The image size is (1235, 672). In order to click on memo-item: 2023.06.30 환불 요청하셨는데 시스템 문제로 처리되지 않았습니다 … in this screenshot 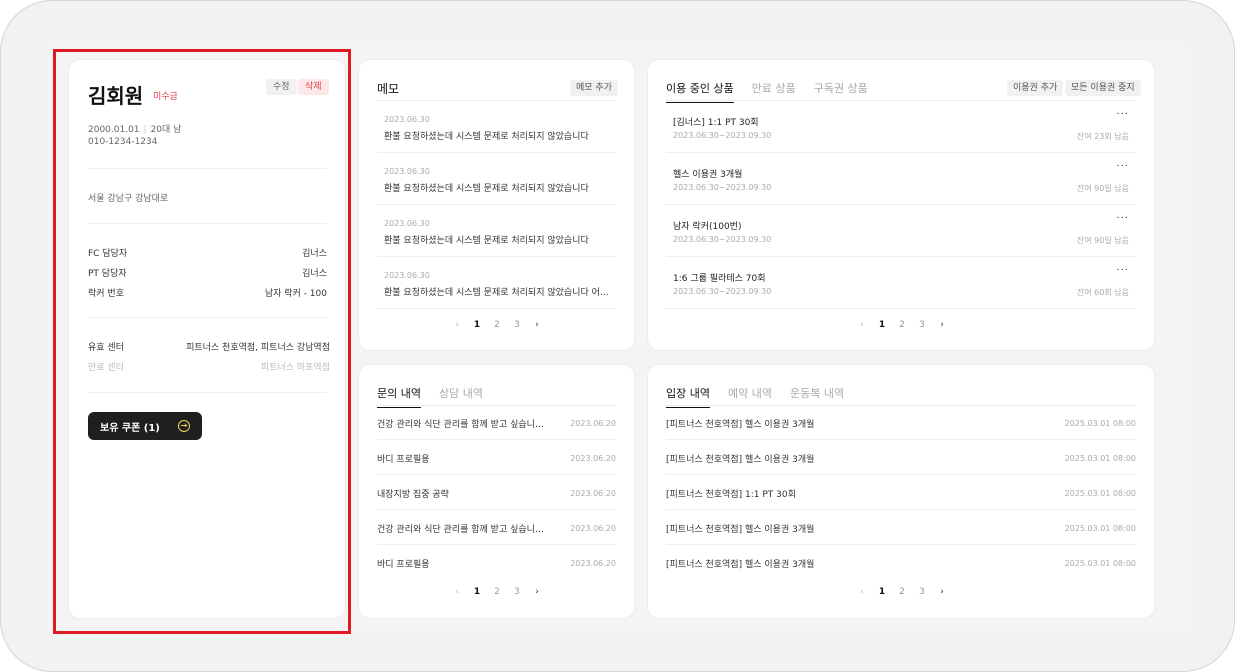, I will do `click(496, 283)`.